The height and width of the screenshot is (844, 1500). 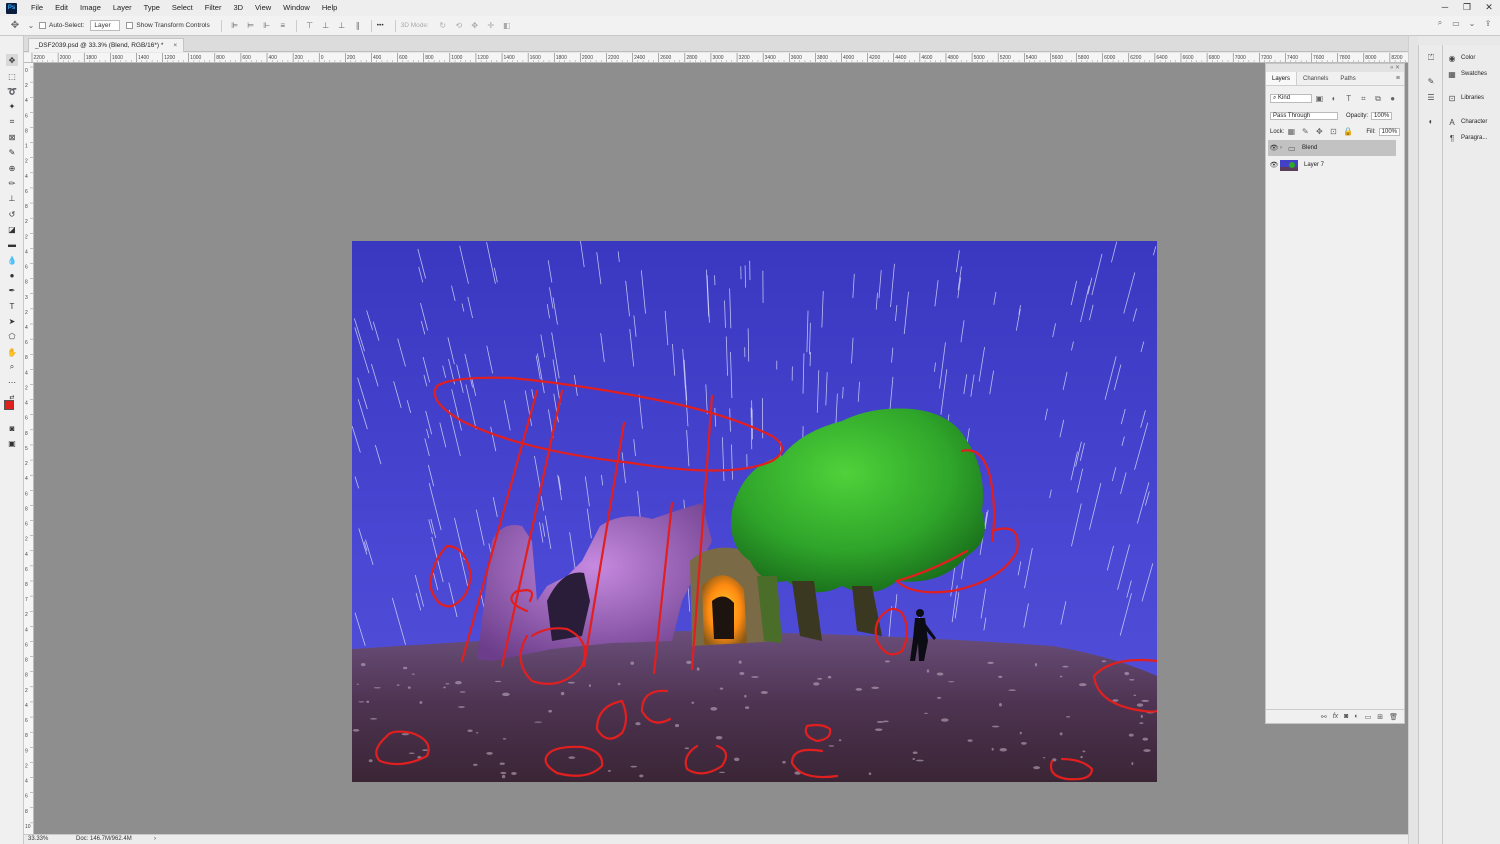 I want to click on distribute-vertical-icon: ∥, so click(x=358, y=26).